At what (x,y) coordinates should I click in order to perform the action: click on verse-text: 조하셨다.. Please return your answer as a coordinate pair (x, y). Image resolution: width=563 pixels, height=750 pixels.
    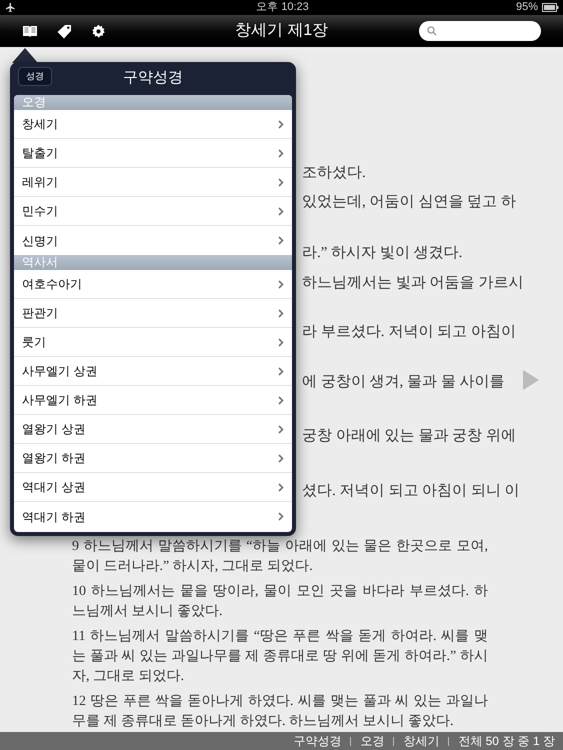
    Looking at the image, I should click on (334, 173).